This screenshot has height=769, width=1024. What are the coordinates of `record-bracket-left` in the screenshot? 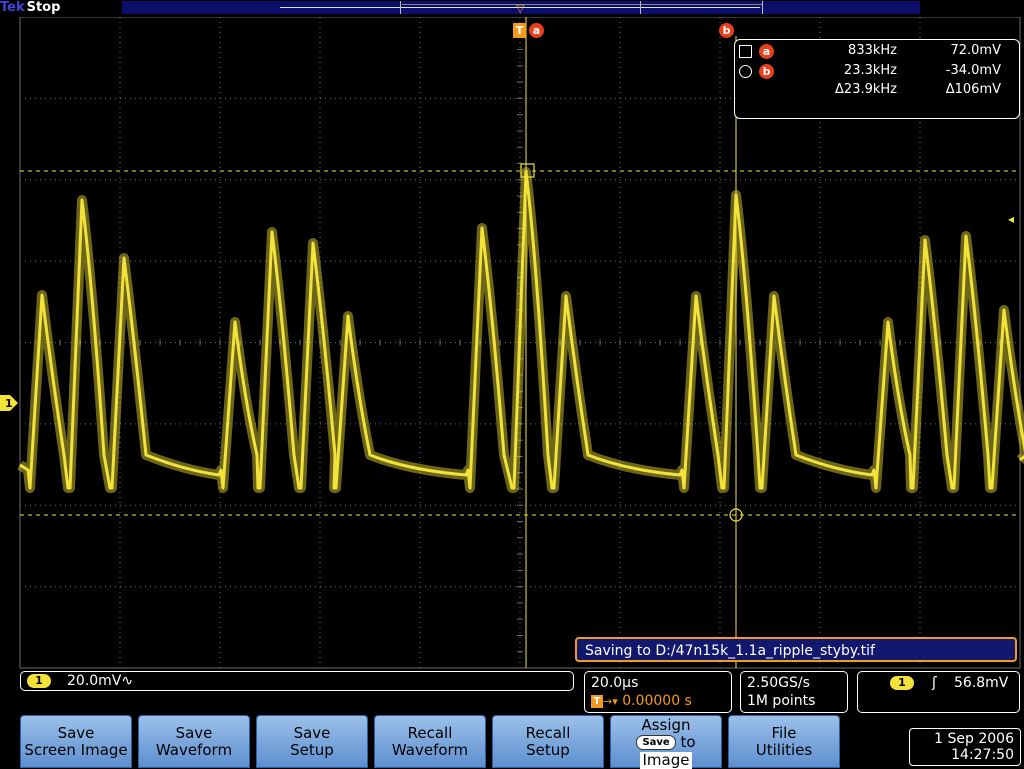 It's located at (400, 7).